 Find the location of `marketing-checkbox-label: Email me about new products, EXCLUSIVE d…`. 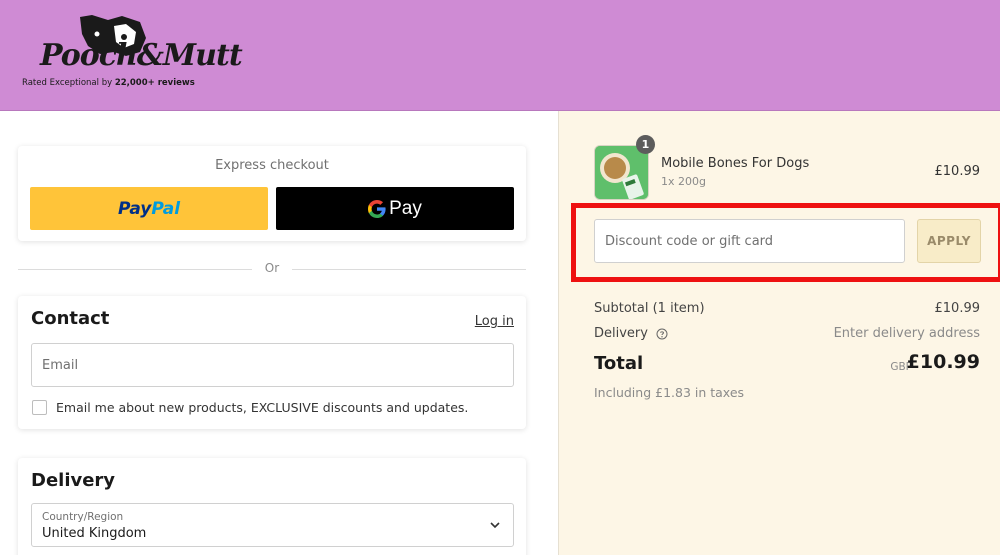

marketing-checkbox-label: Email me about new products, EXCLUSIVE d… is located at coordinates (262, 407).